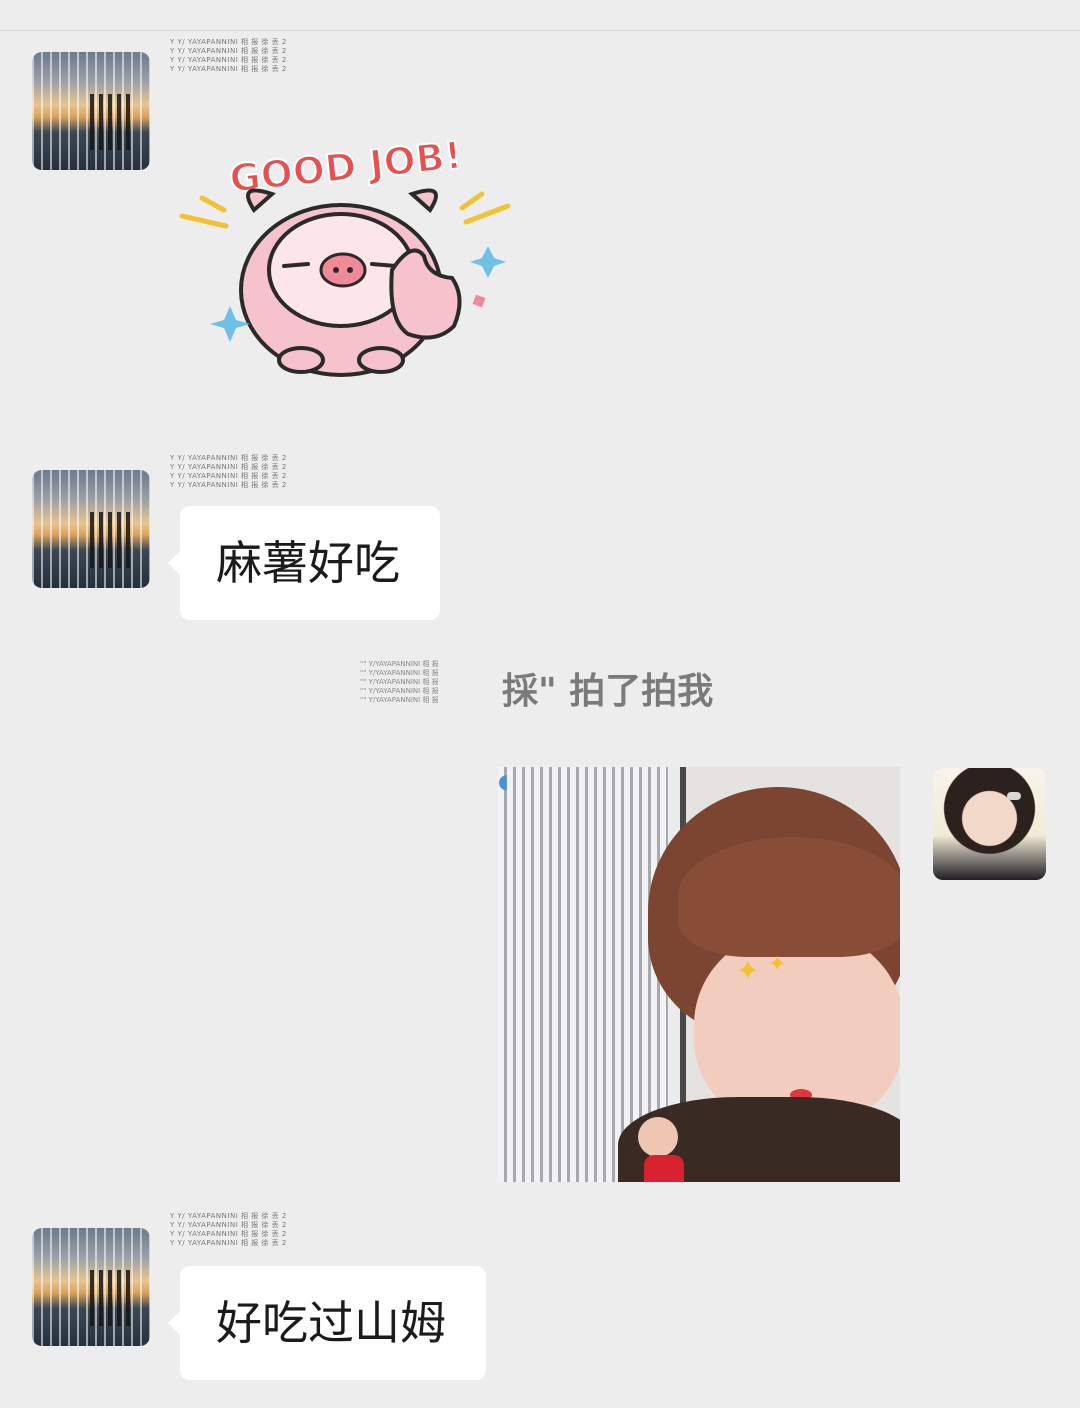 The image size is (1080, 1408). I want to click on message-bubble: 好吃过山姆, so click(327, 1323).